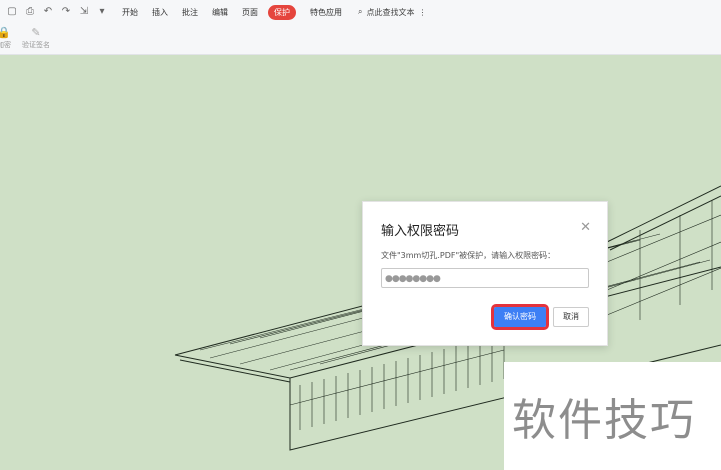 This screenshot has width=721, height=470. Describe the element at coordinates (468, 255) in the screenshot. I see `dialog-message: 文件"3mm切孔.PDF"被保护，请输入权限密码：` at that location.